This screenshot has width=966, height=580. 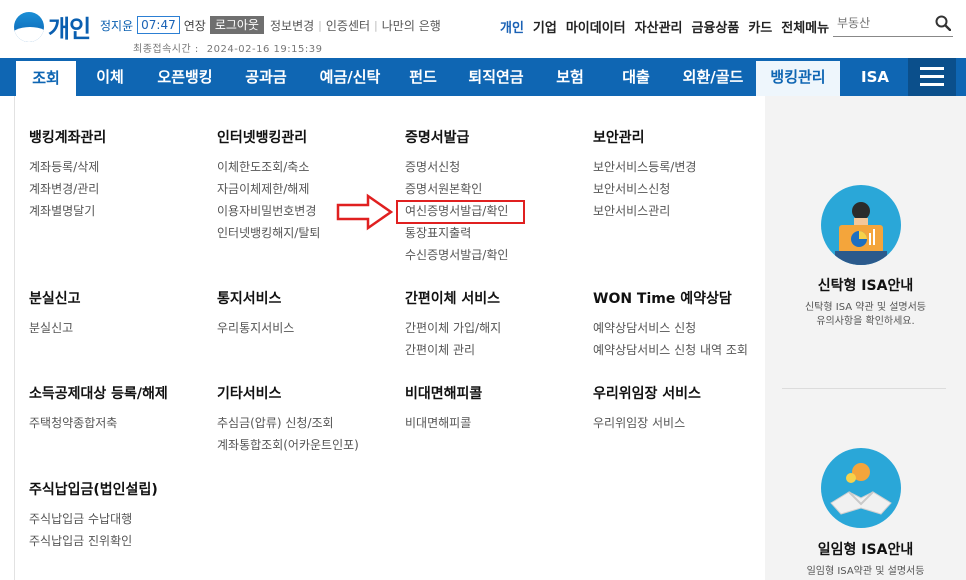 I want to click on last-login-label: 최종접속시간 :, so click(x=166, y=49).